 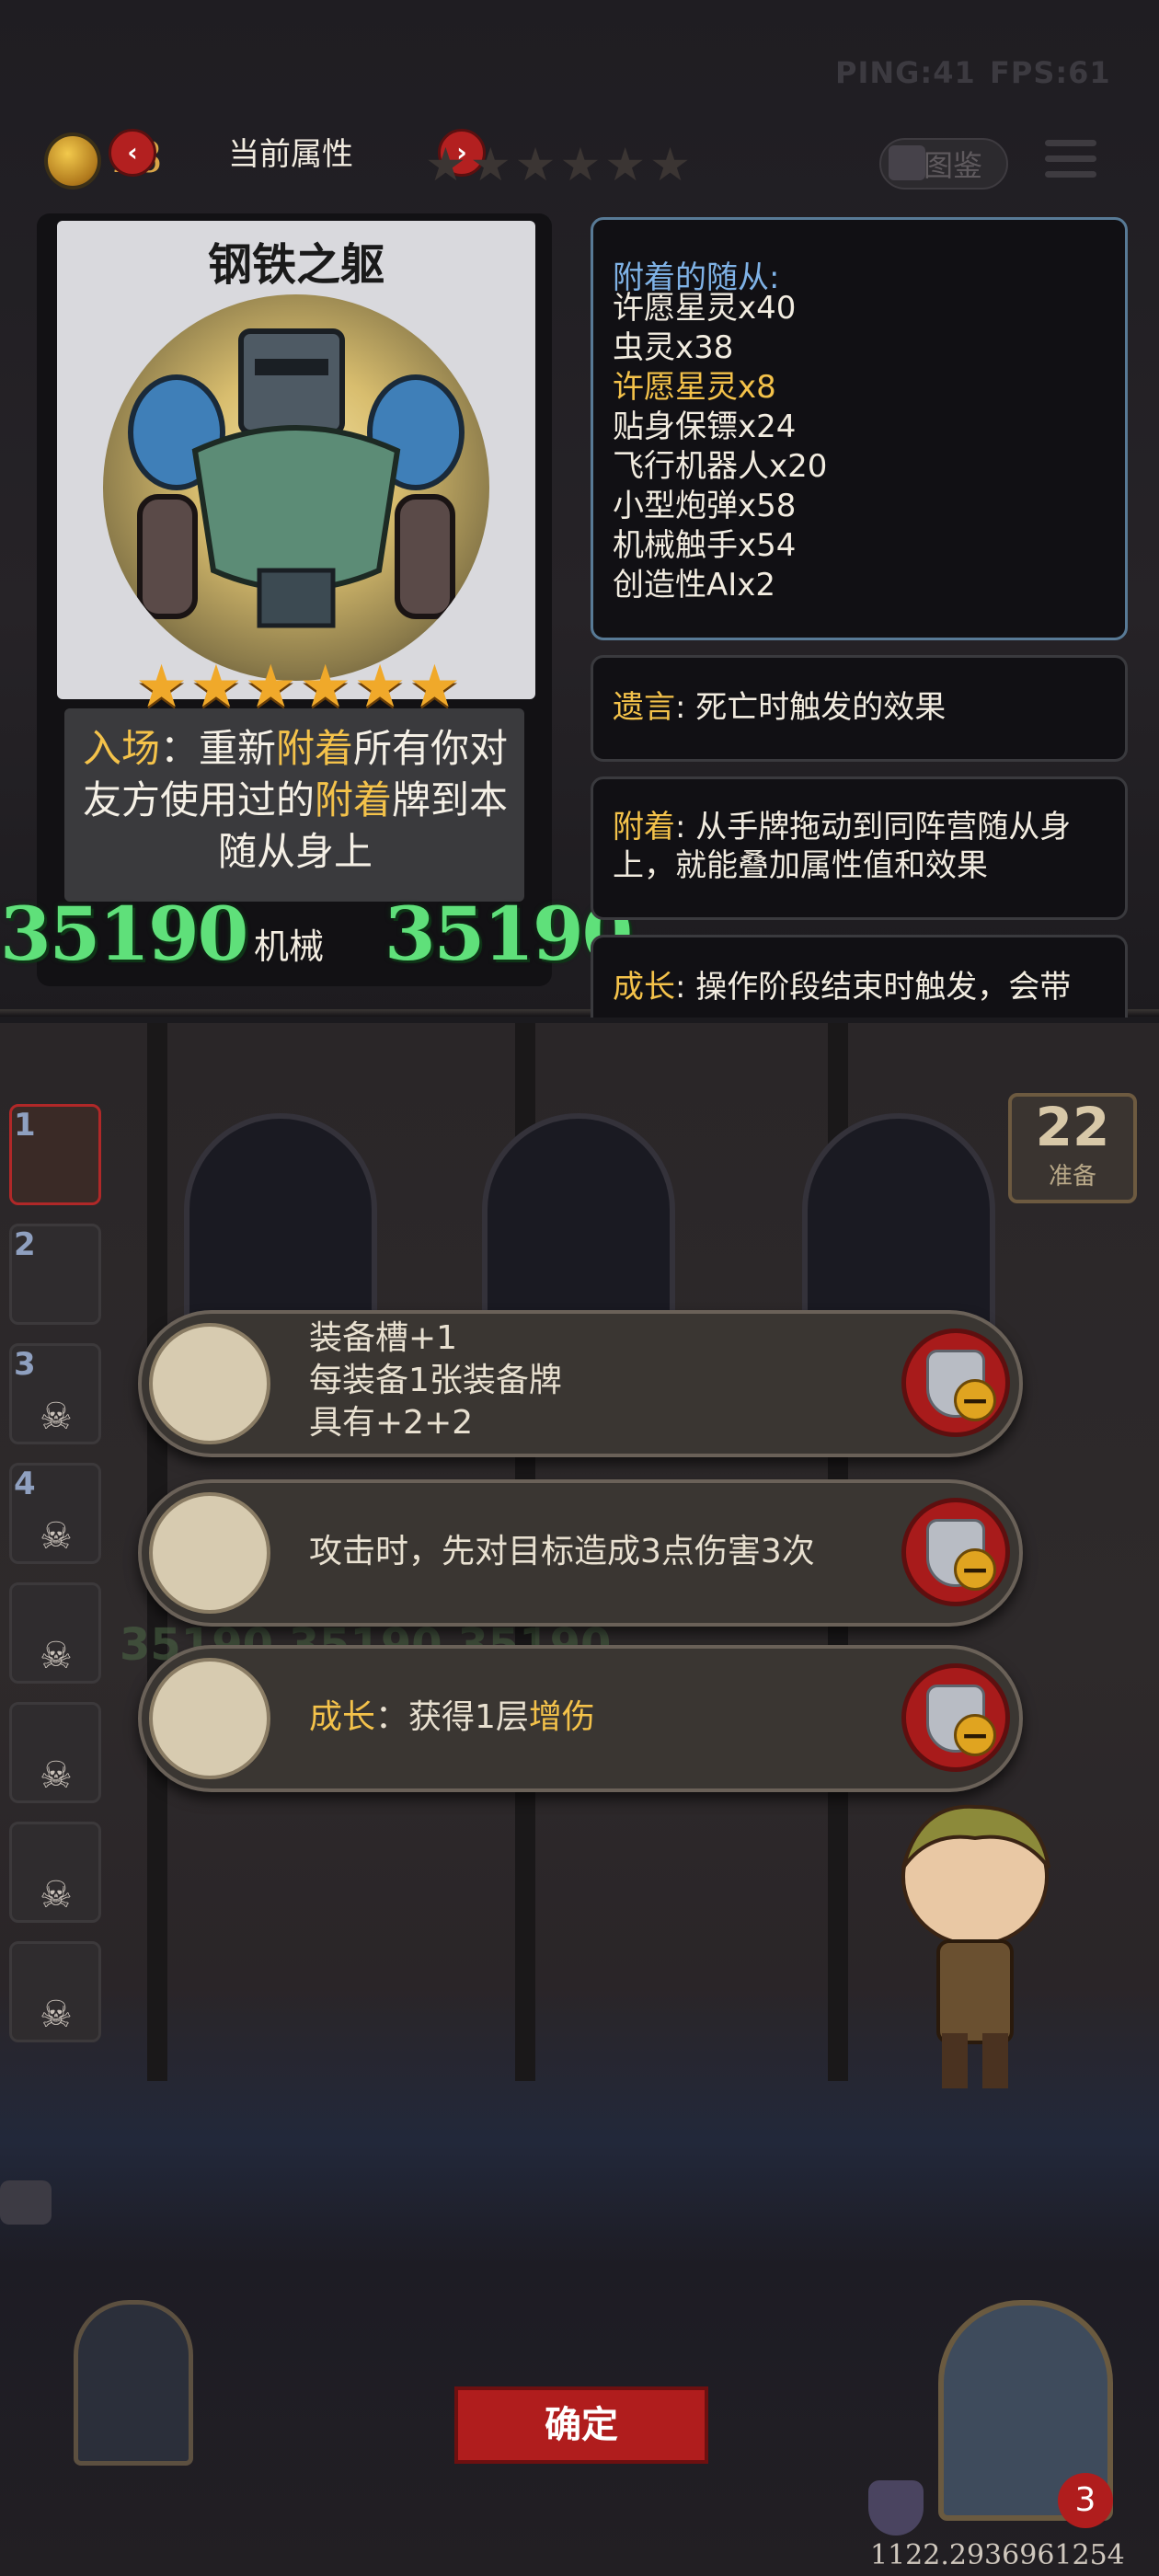 I want to click on roster-slot: 1, so click(x=55, y=1154).